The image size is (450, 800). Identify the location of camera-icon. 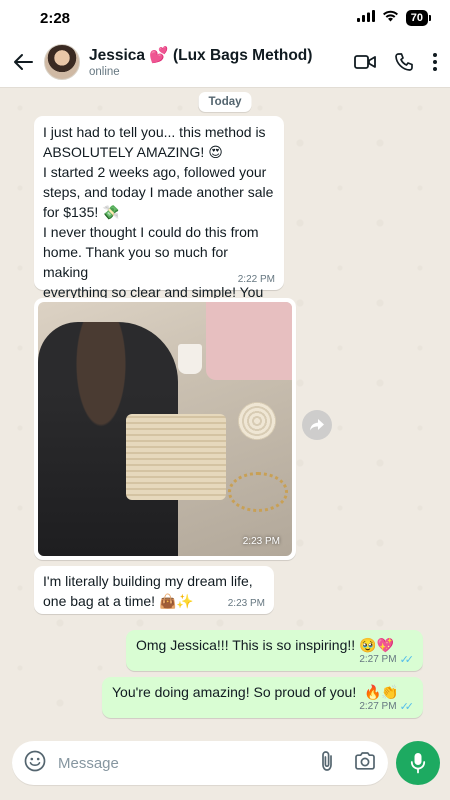
(365, 763).